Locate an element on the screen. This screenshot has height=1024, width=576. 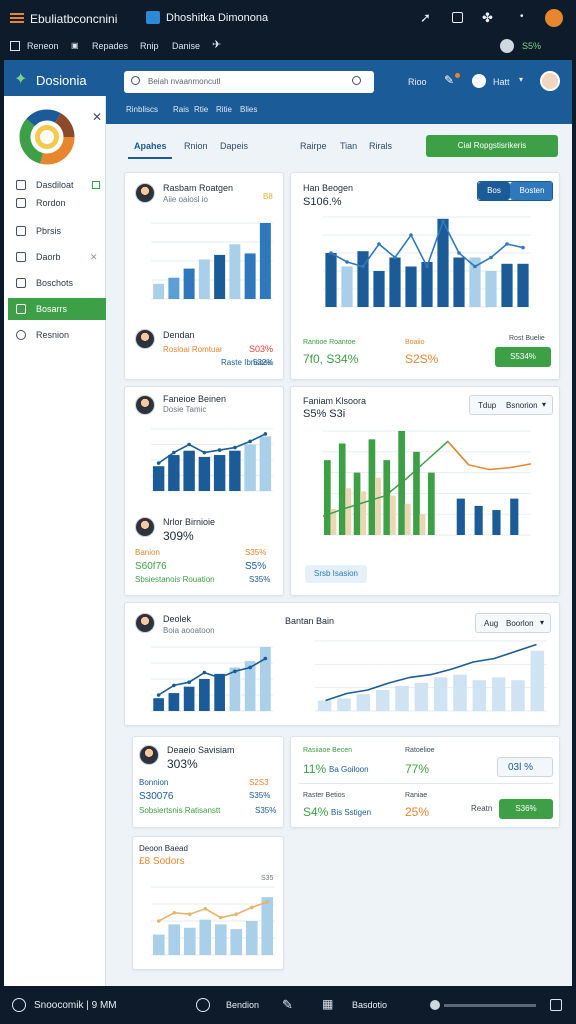
view-toggle: Bos Bosten is located at coordinates (515, 191).